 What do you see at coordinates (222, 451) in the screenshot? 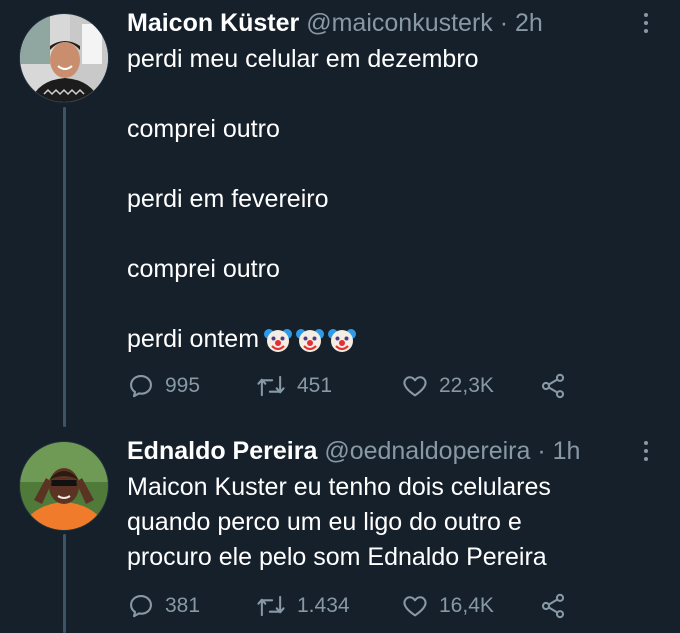
I see `author-name: Ednaldo Pereira` at bounding box center [222, 451].